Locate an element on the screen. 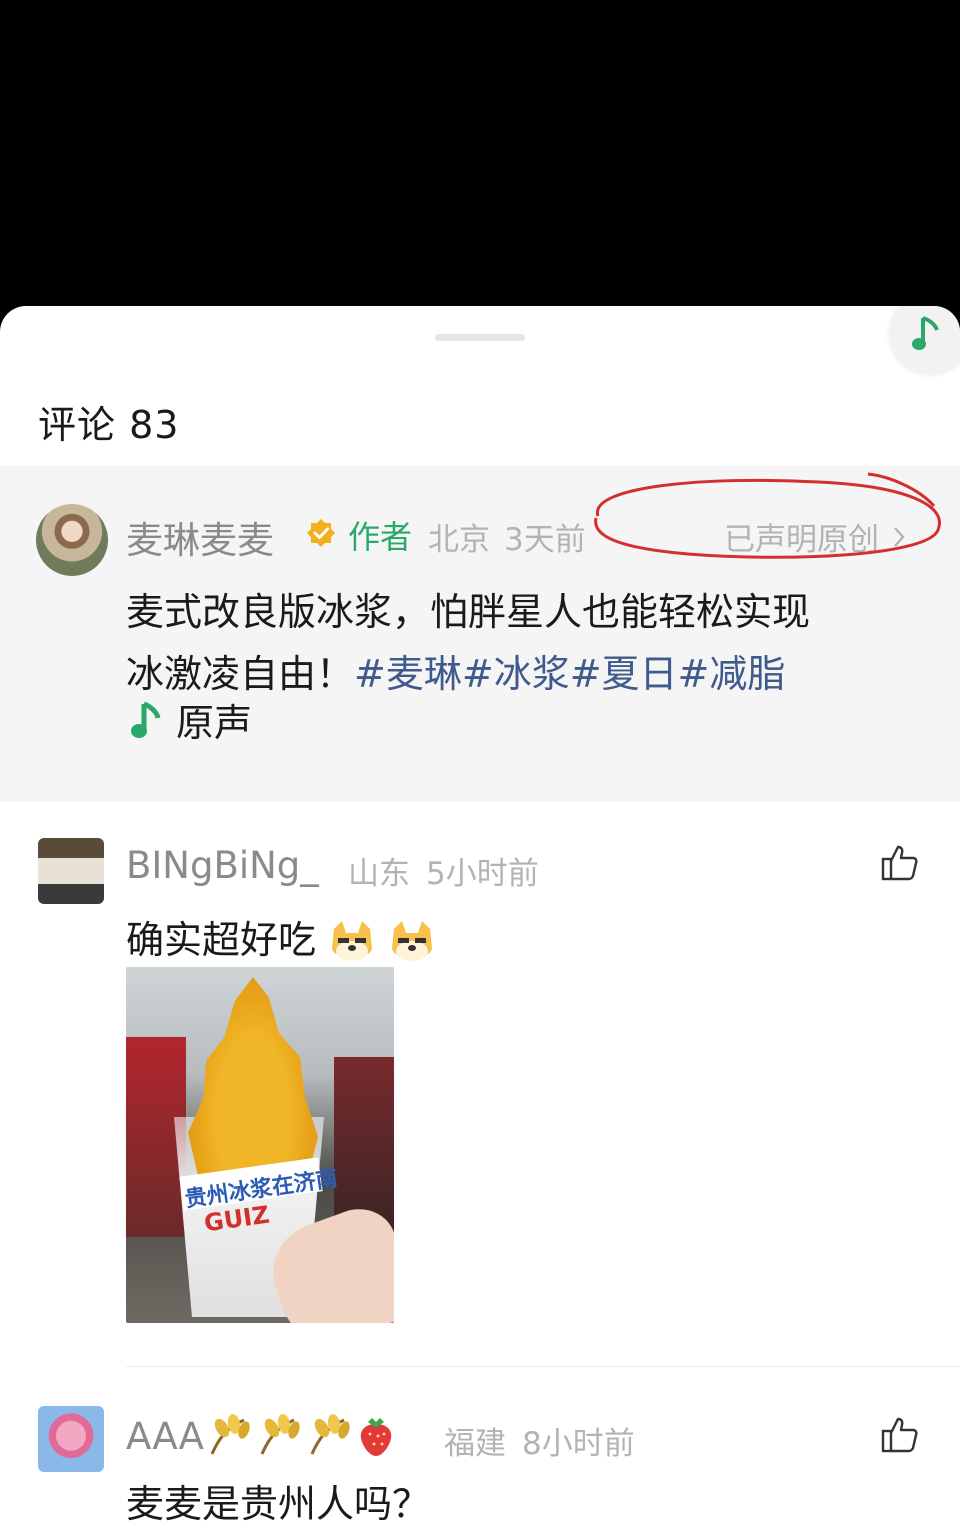 The height and width of the screenshot is (1538, 960). verified-badge-icon is located at coordinates (321, 533).